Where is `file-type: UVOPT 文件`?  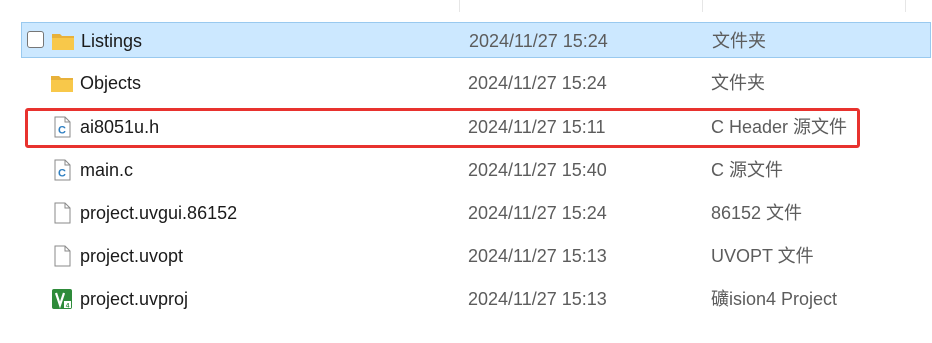
file-type: UVOPT 文件 is located at coordinates (762, 256).